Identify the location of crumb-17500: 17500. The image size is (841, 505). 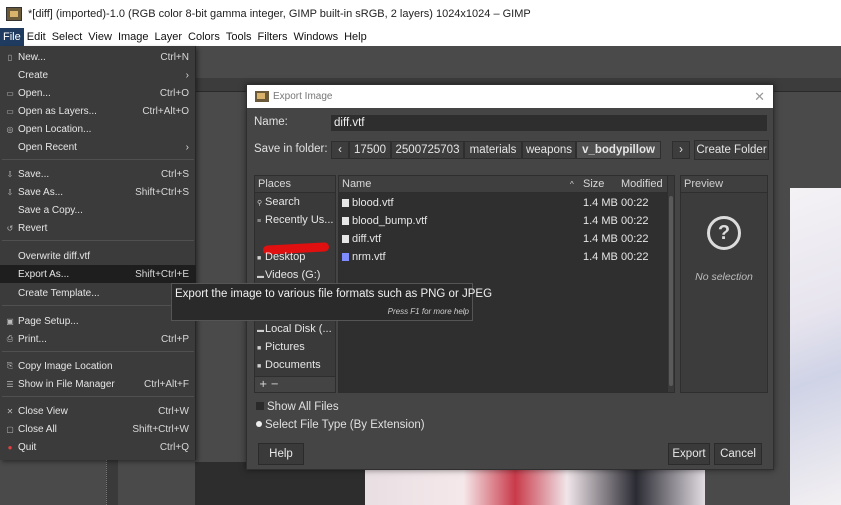
(370, 150).